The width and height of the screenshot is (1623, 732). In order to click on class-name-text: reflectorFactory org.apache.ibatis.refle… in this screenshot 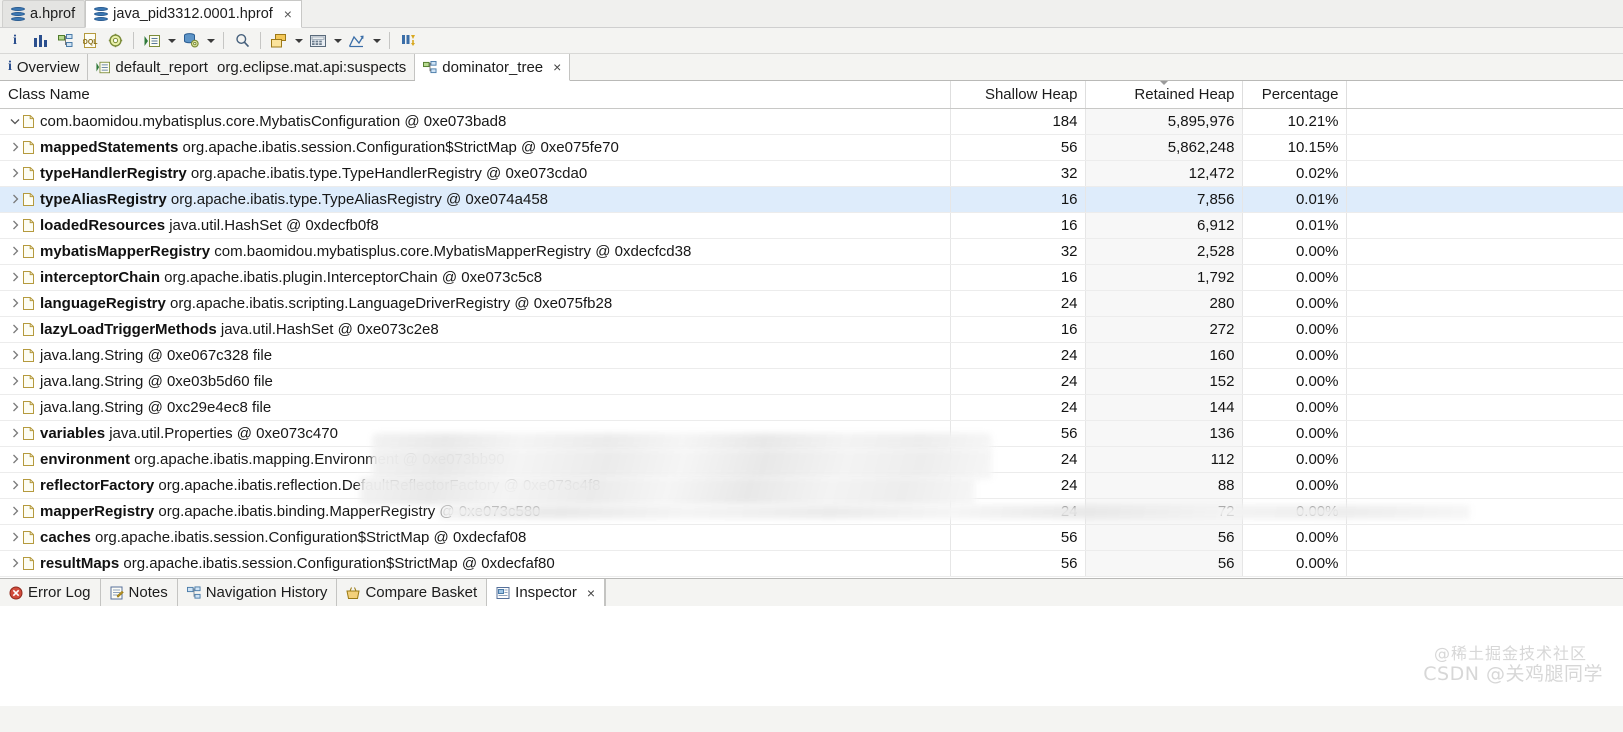, I will do `click(320, 485)`.